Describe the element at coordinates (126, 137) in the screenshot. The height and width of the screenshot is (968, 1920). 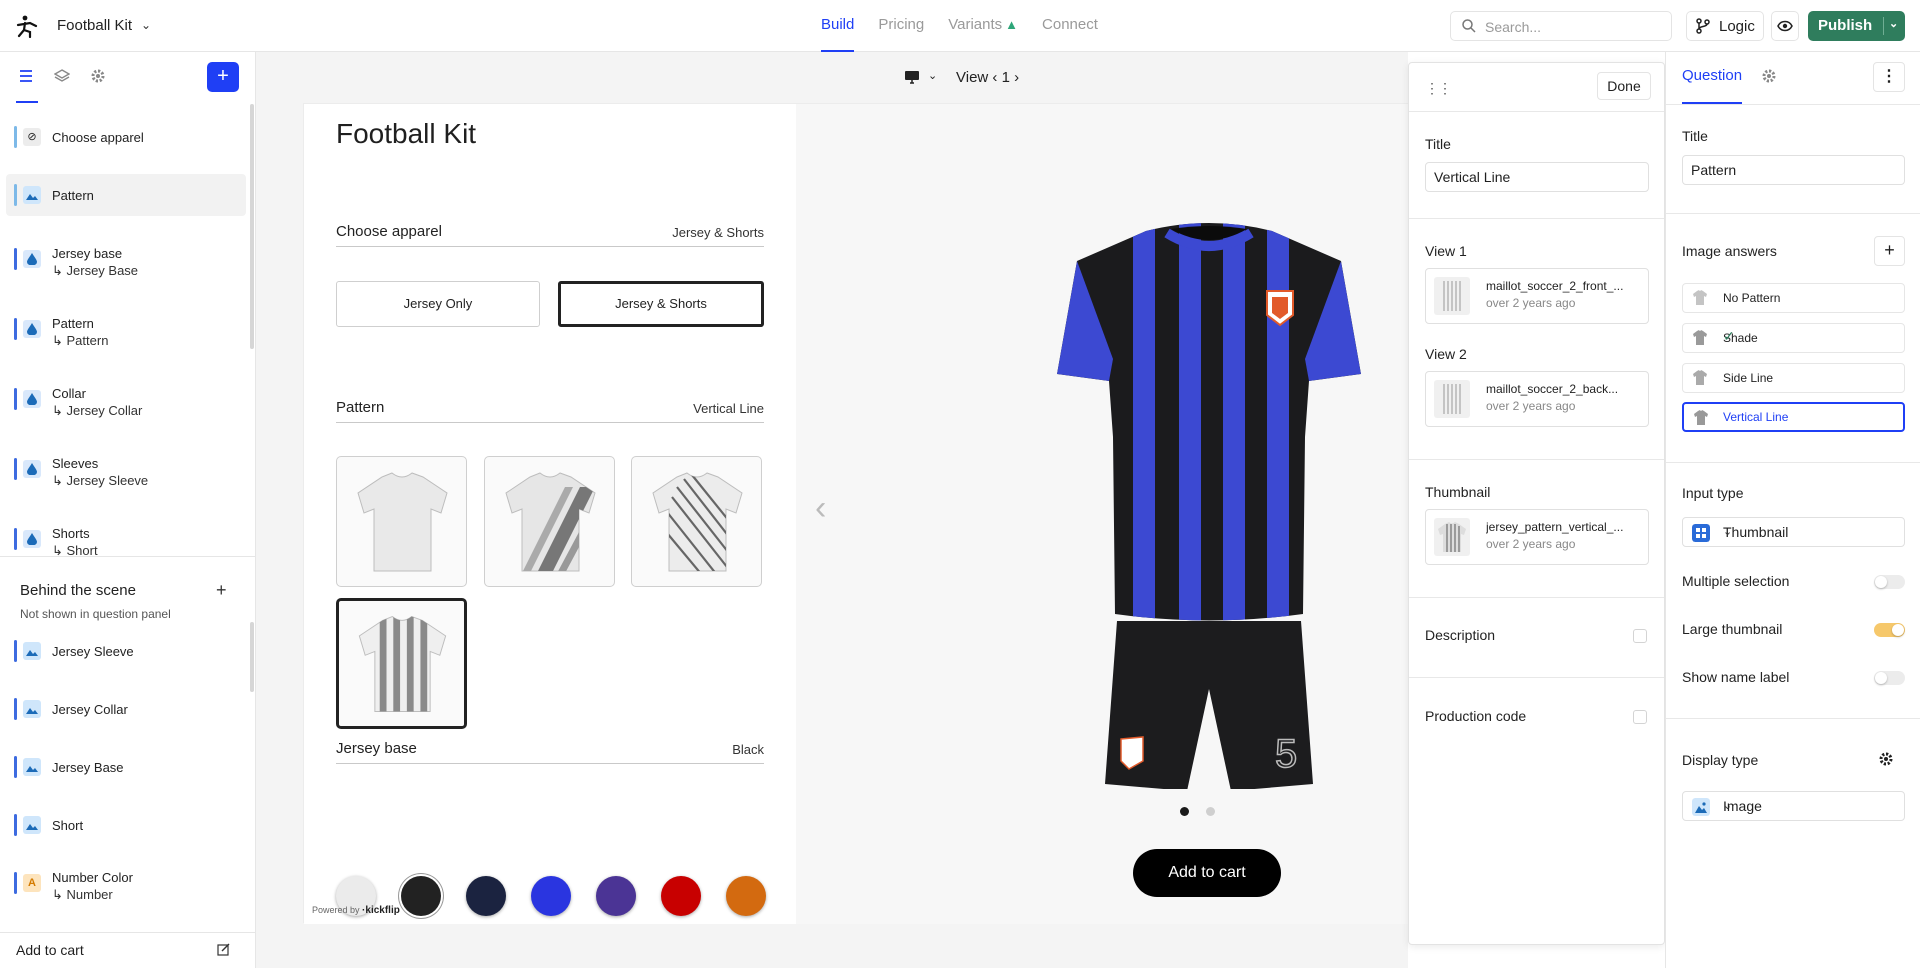
I see `list-item: ⊘ Choose apparel` at that location.